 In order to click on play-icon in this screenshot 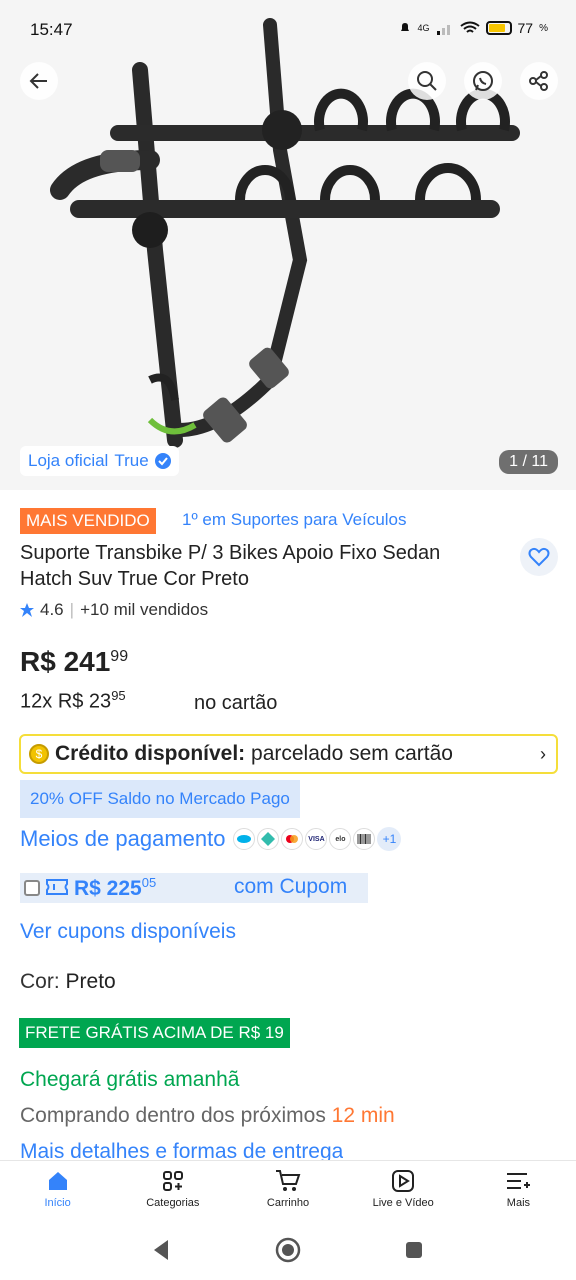, I will do `click(403, 1181)`.